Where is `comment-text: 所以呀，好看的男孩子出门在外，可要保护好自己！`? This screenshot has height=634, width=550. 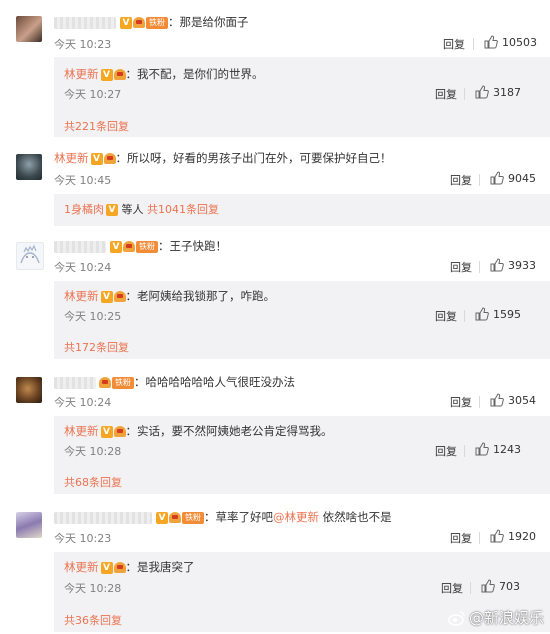
comment-text: 所以呀，好看的男孩子出门在外，可要保护好自己！ is located at coordinates (259, 158).